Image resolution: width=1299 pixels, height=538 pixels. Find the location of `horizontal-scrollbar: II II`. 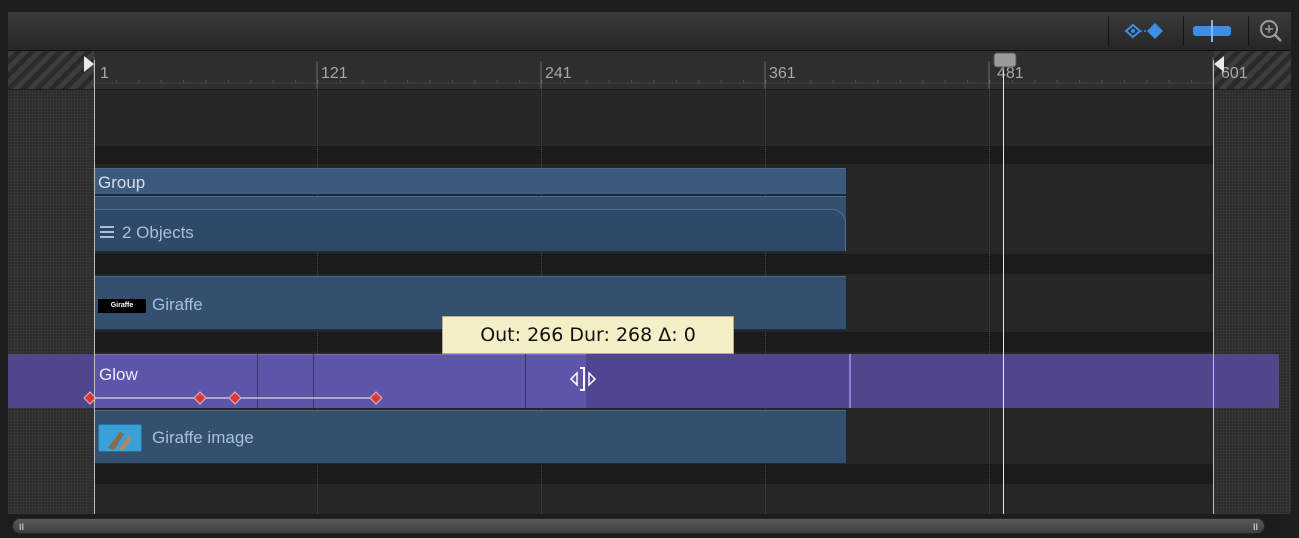

horizontal-scrollbar: II II is located at coordinates (643, 526).